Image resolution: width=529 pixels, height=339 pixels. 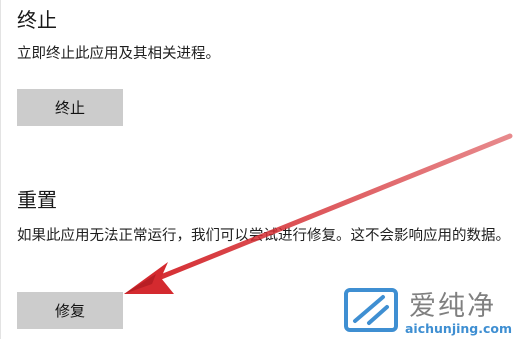 I want to click on brand-url: aichunjing.com, so click(x=459, y=328).